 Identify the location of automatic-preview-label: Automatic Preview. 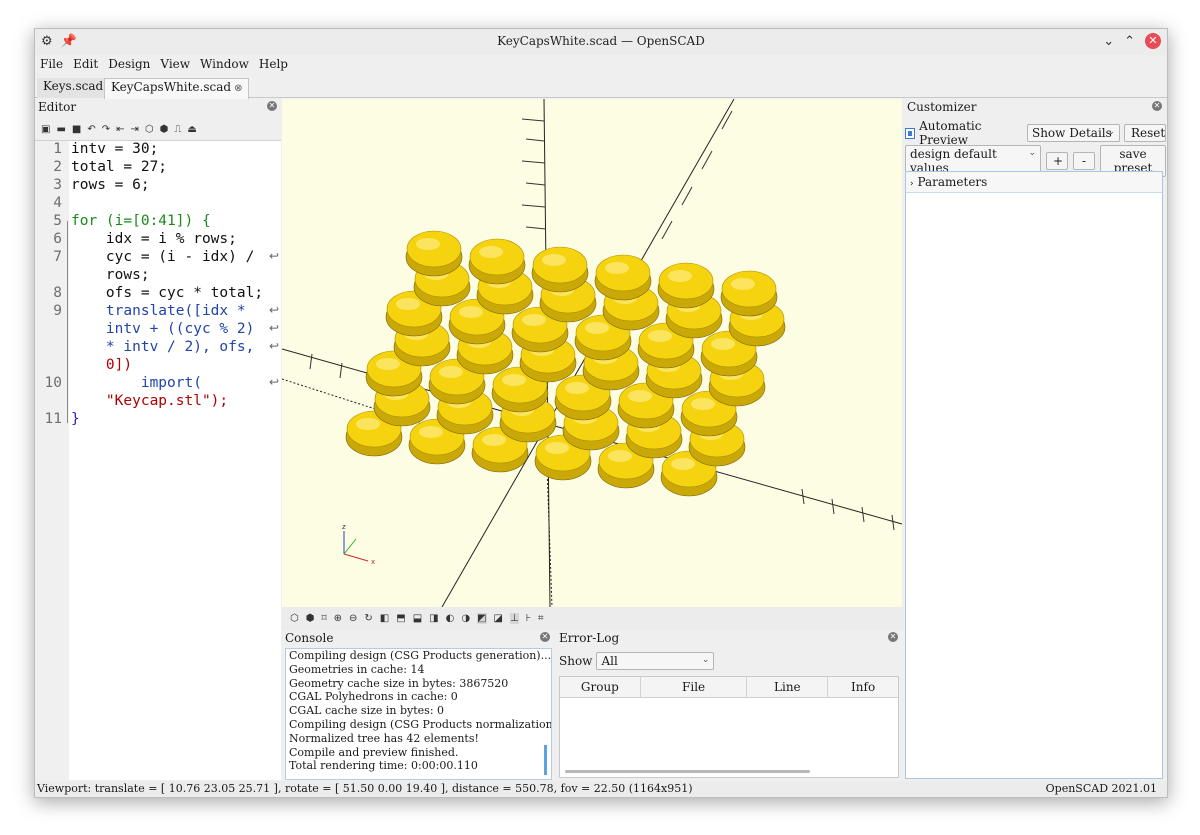
(950, 133).